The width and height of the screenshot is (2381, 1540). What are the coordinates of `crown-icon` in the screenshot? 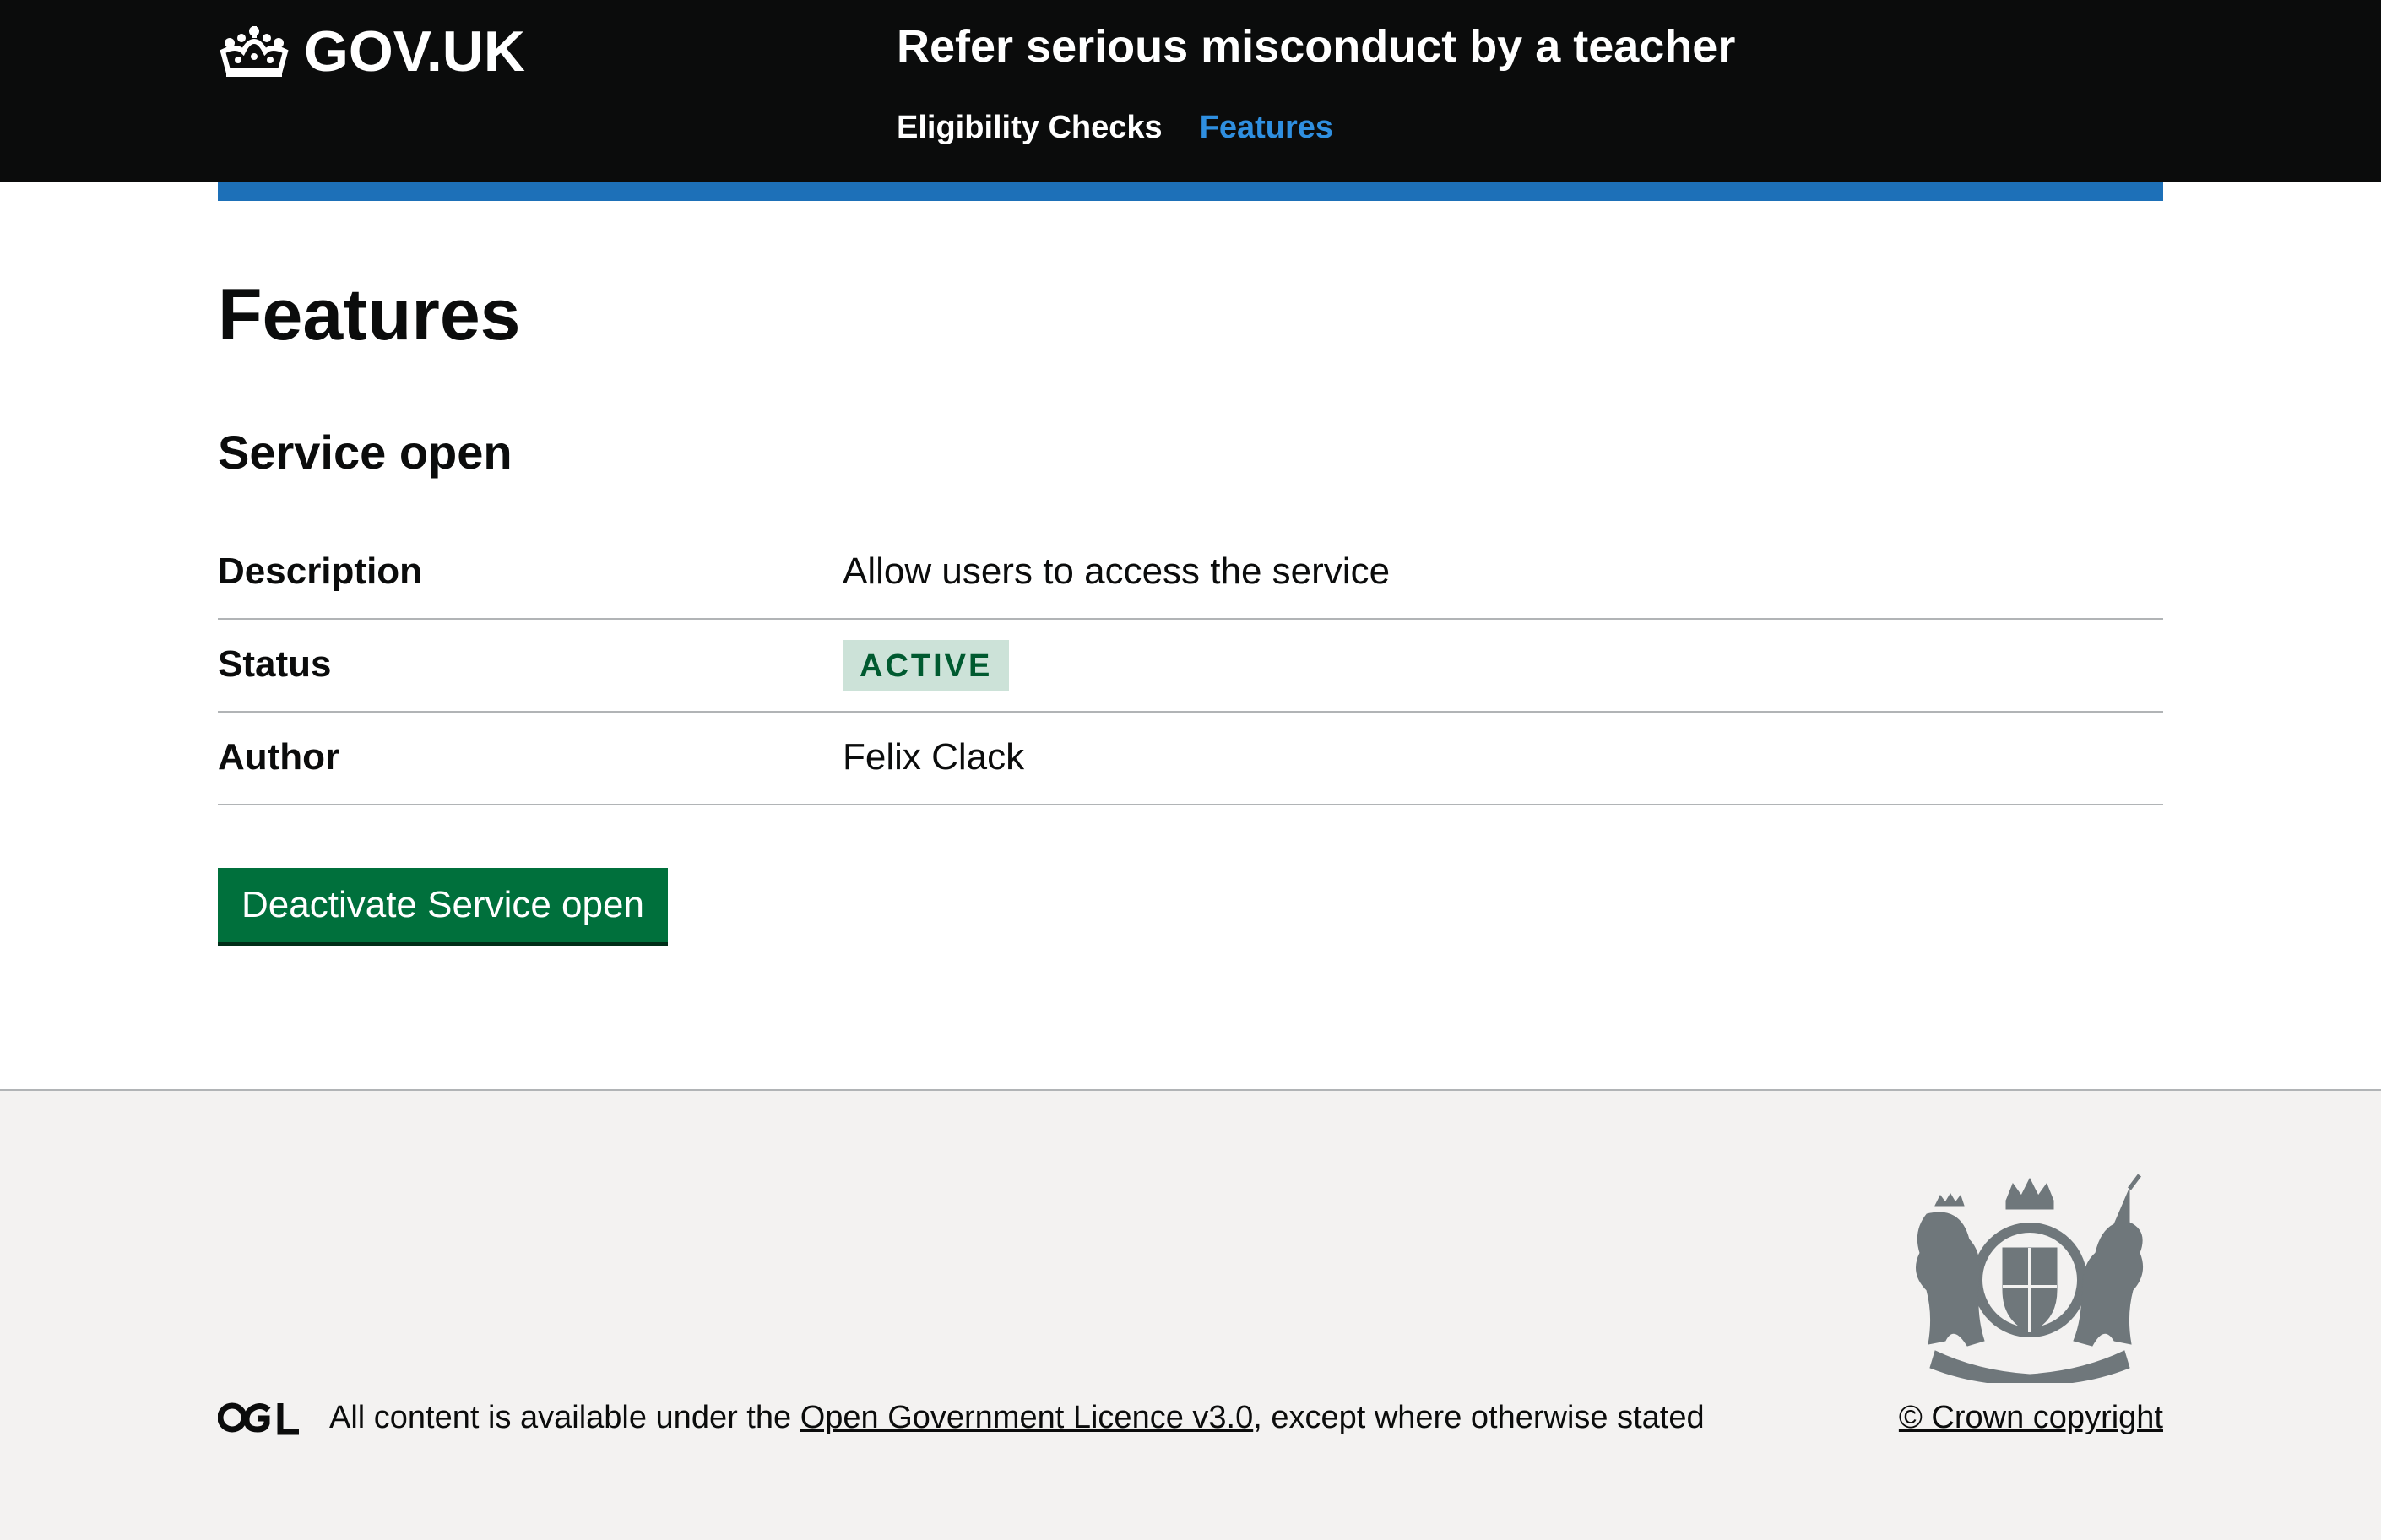 It's located at (254, 51).